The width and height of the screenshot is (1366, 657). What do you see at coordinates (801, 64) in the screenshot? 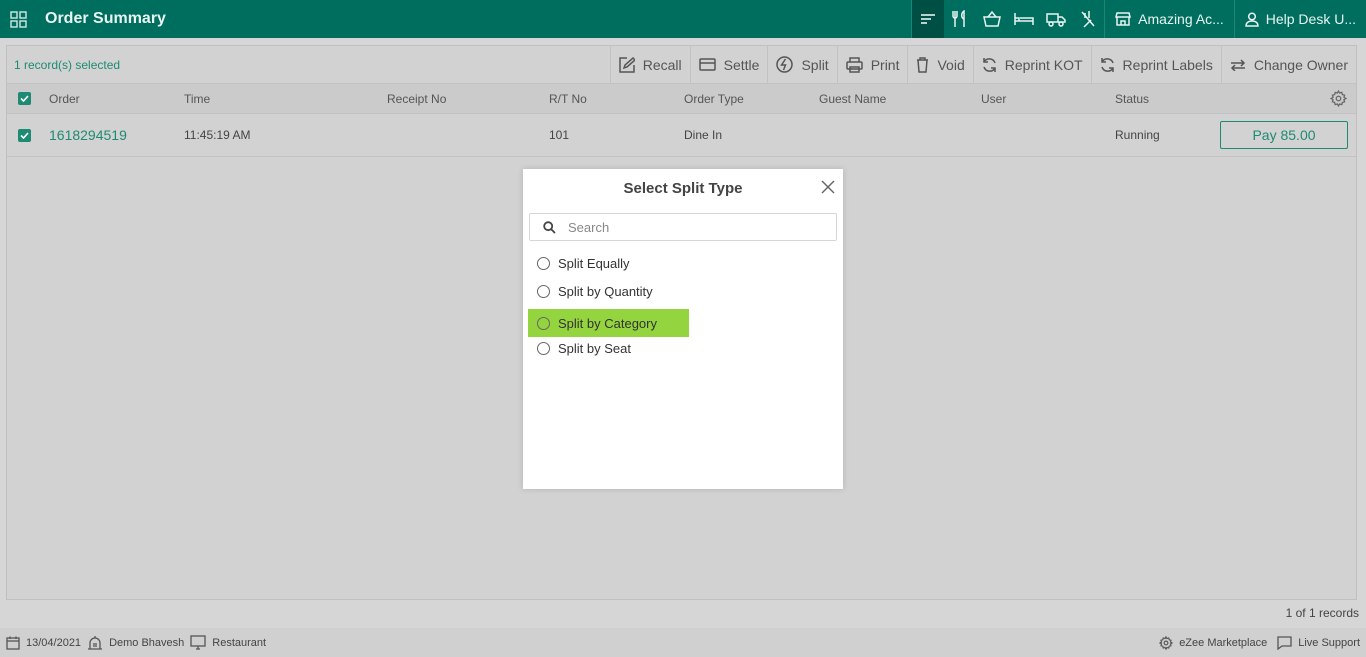
I see `split-button: Split` at bounding box center [801, 64].